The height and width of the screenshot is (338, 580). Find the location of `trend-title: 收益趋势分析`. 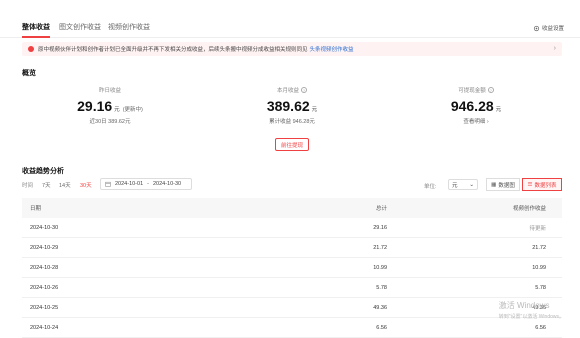

trend-title: 收益趋势分析 is located at coordinates (43, 171).